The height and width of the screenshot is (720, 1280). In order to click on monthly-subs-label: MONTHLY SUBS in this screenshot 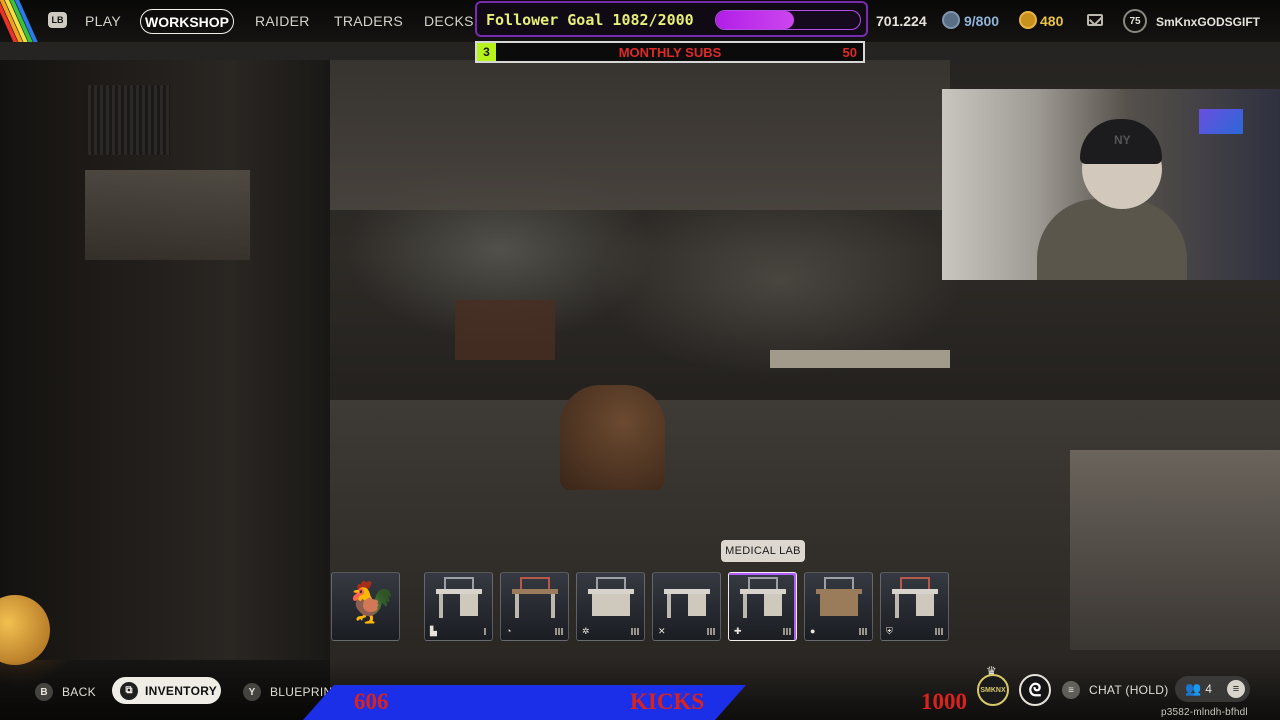, I will do `click(670, 52)`.